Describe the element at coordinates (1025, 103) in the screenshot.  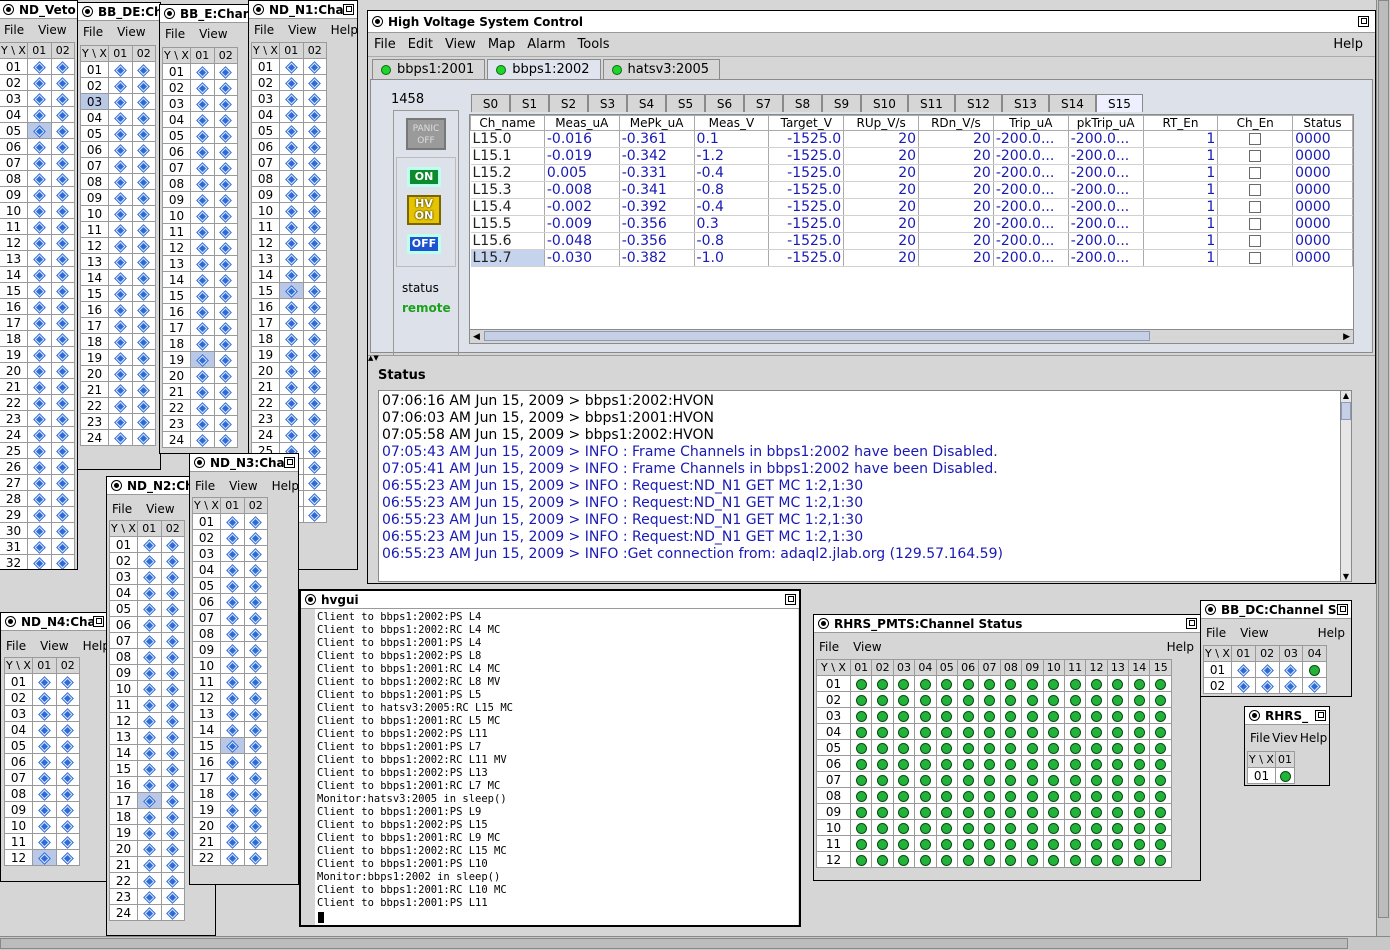
I see `tab-slot-s13: S13` at that location.